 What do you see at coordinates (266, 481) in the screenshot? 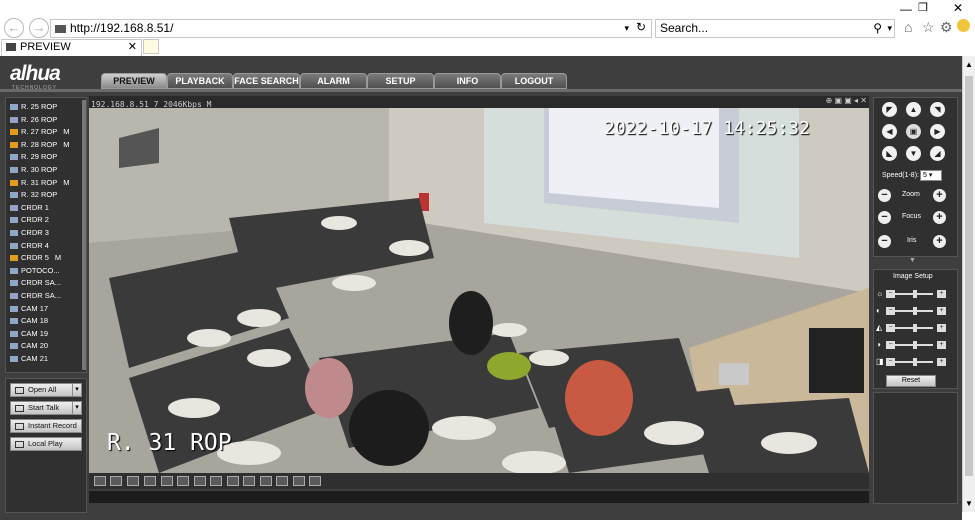
I see `layout-e-button` at bounding box center [266, 481].